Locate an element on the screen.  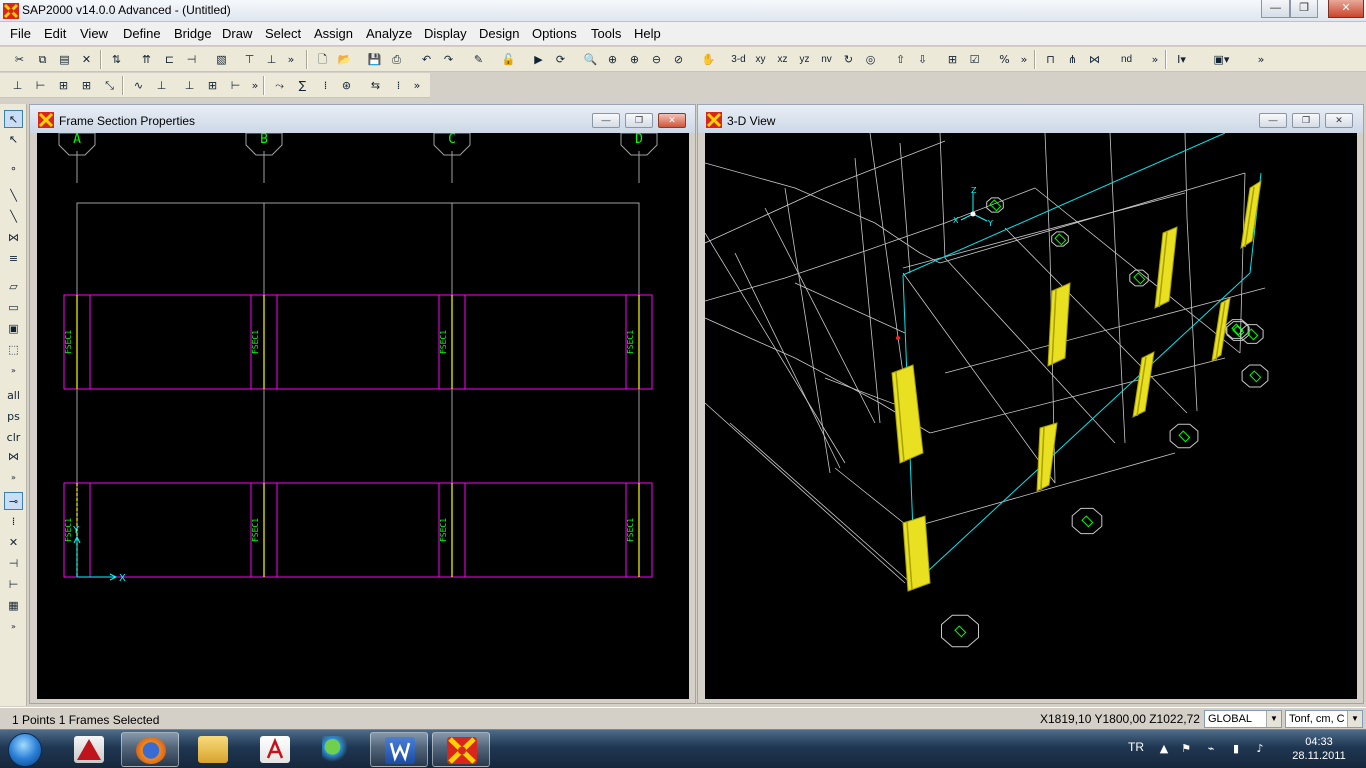
draw-poly-area-icon: ▱ is located at coordinates (13, 287).